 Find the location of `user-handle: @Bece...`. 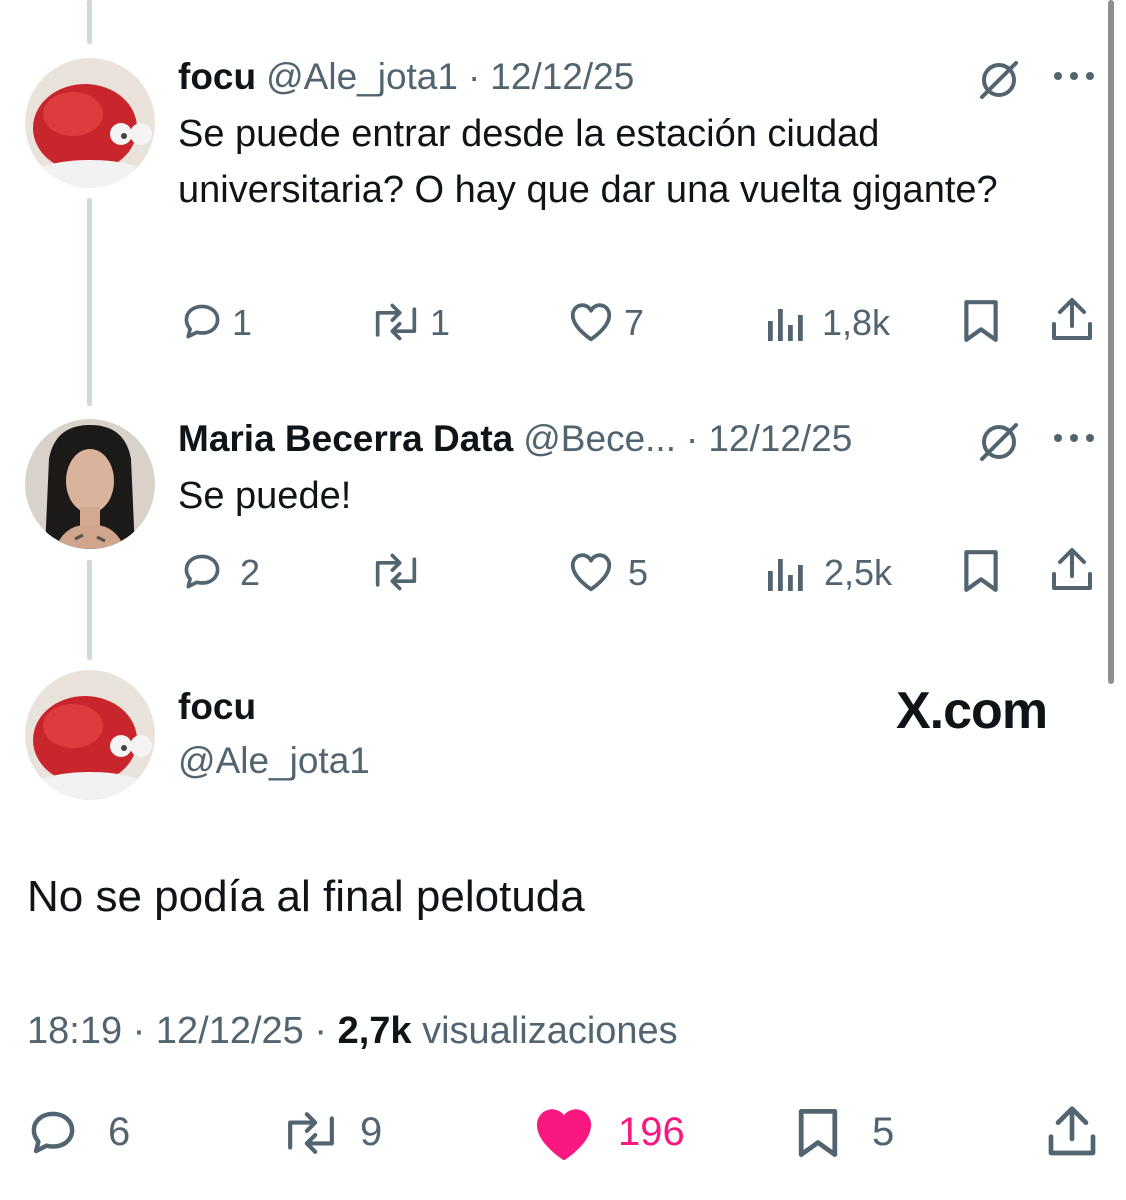

user-handle: @Bece... is located at coordinates (599, 439).